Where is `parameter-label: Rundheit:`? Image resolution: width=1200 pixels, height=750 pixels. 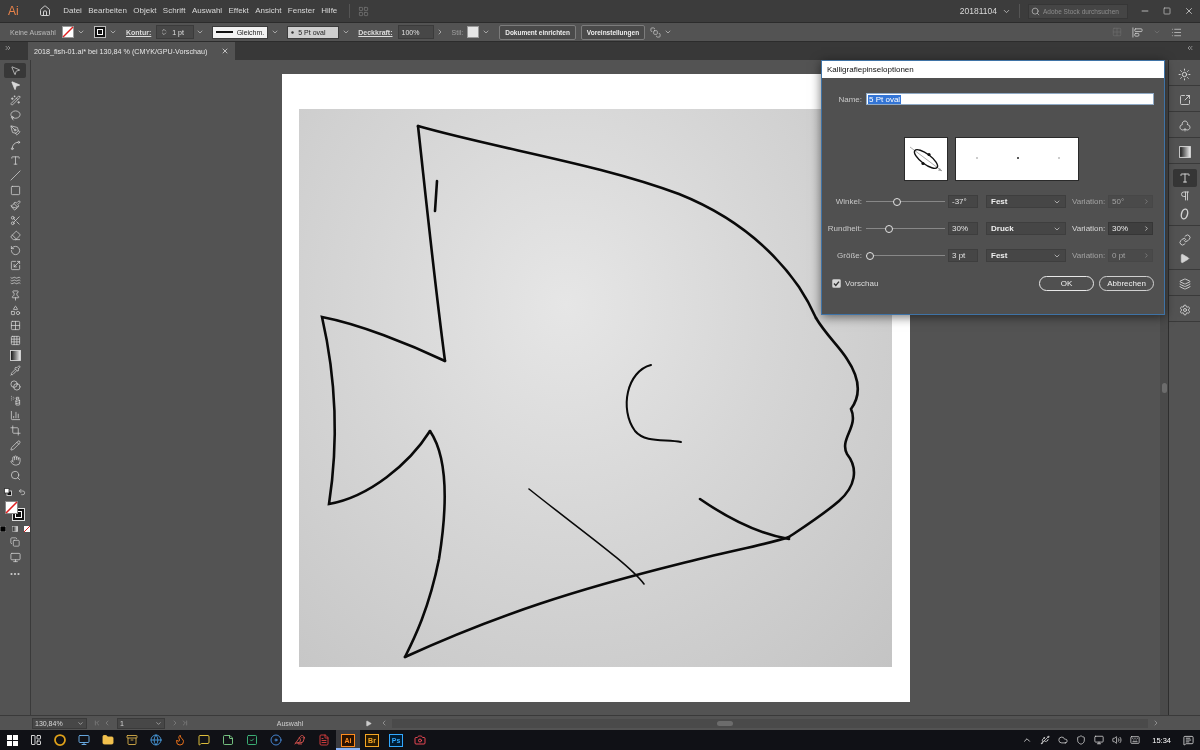 parameter-label: Rundheit: is located at coordinates (844, 228).